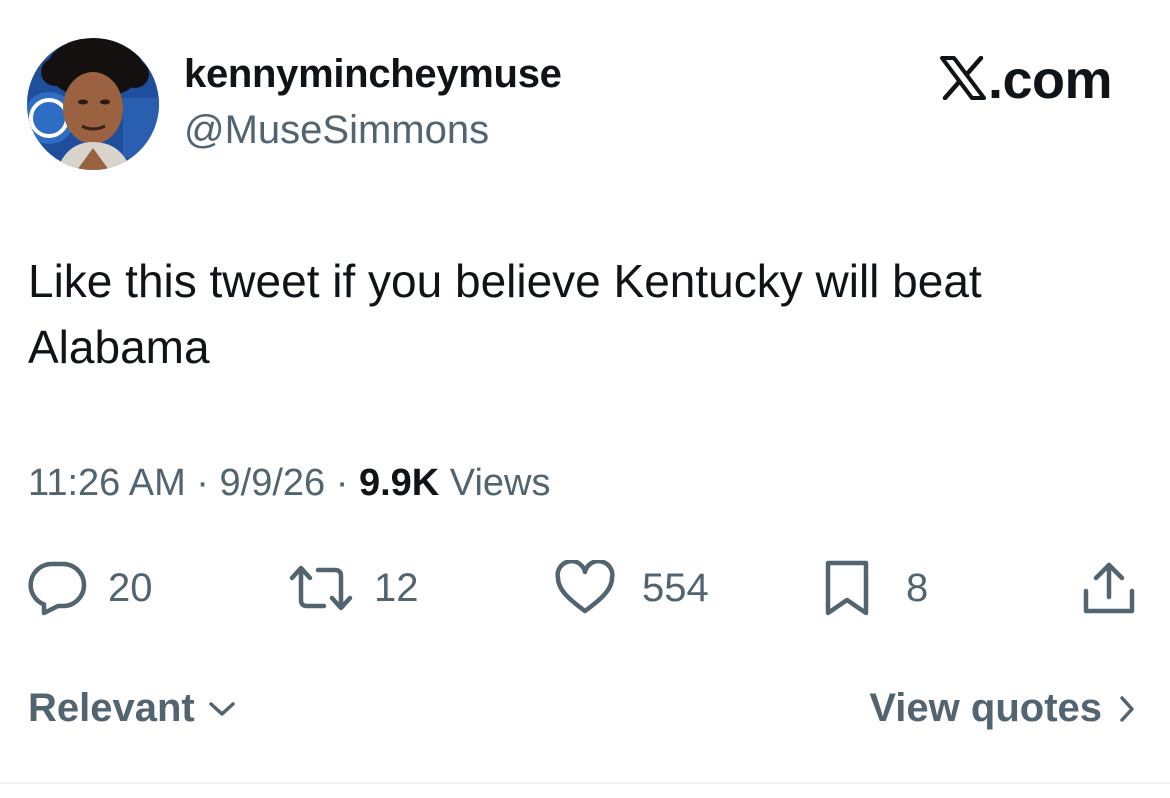 This screenshot has width=1170, height=798. What do you see at coordinates (107, 483) in the screenshot?
I see `tweet-time: 11:26 AM` at bounding box center [107, 483].